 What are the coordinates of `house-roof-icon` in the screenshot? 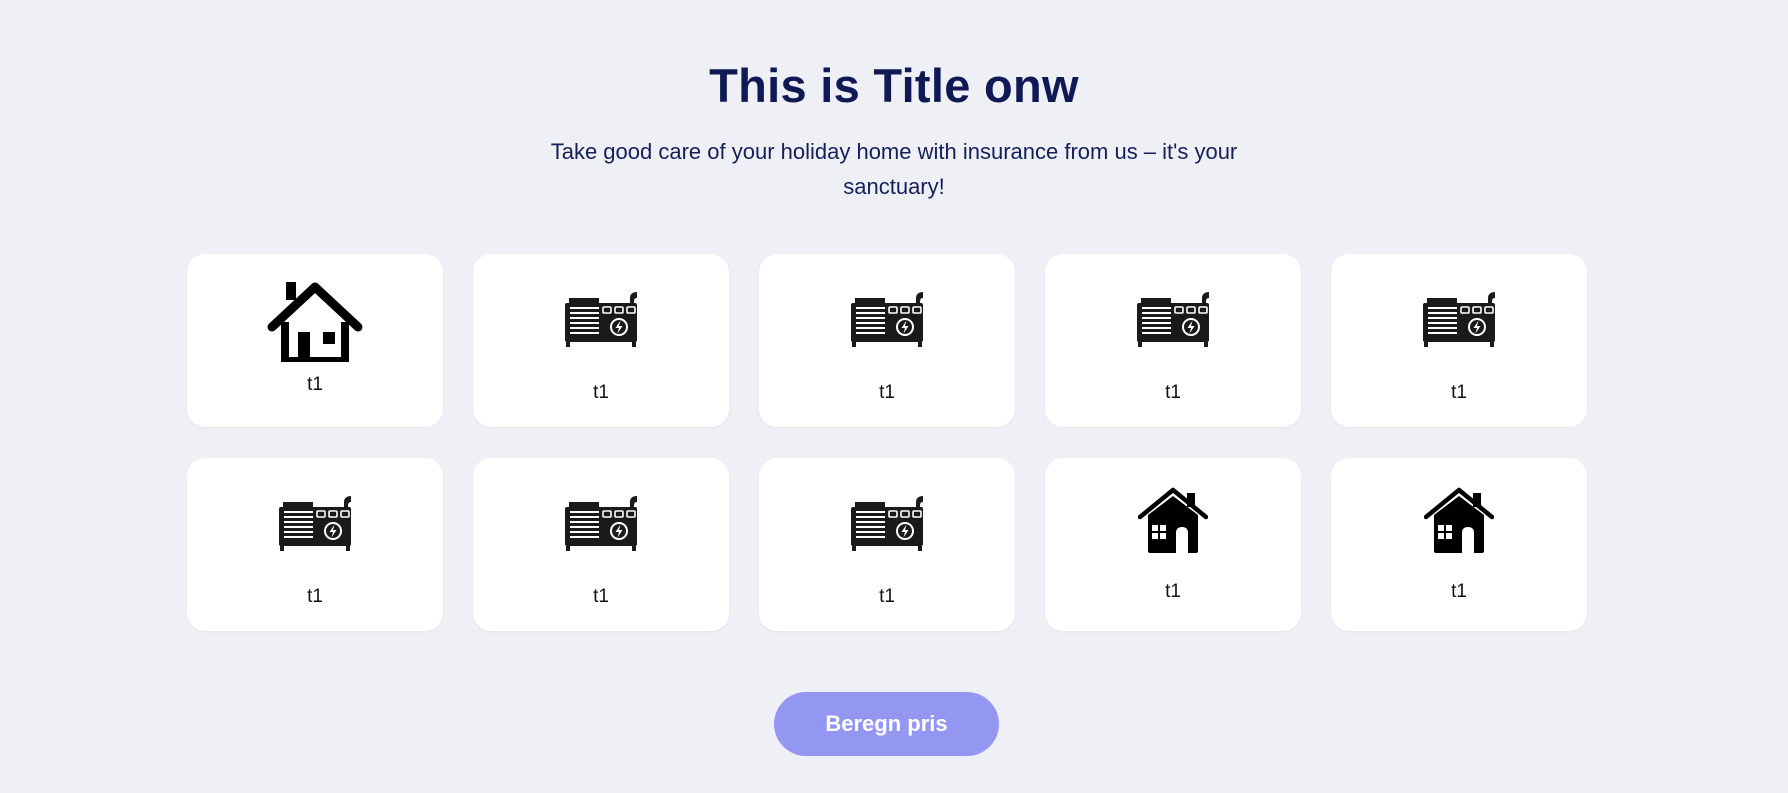 It's located at (315, 322).